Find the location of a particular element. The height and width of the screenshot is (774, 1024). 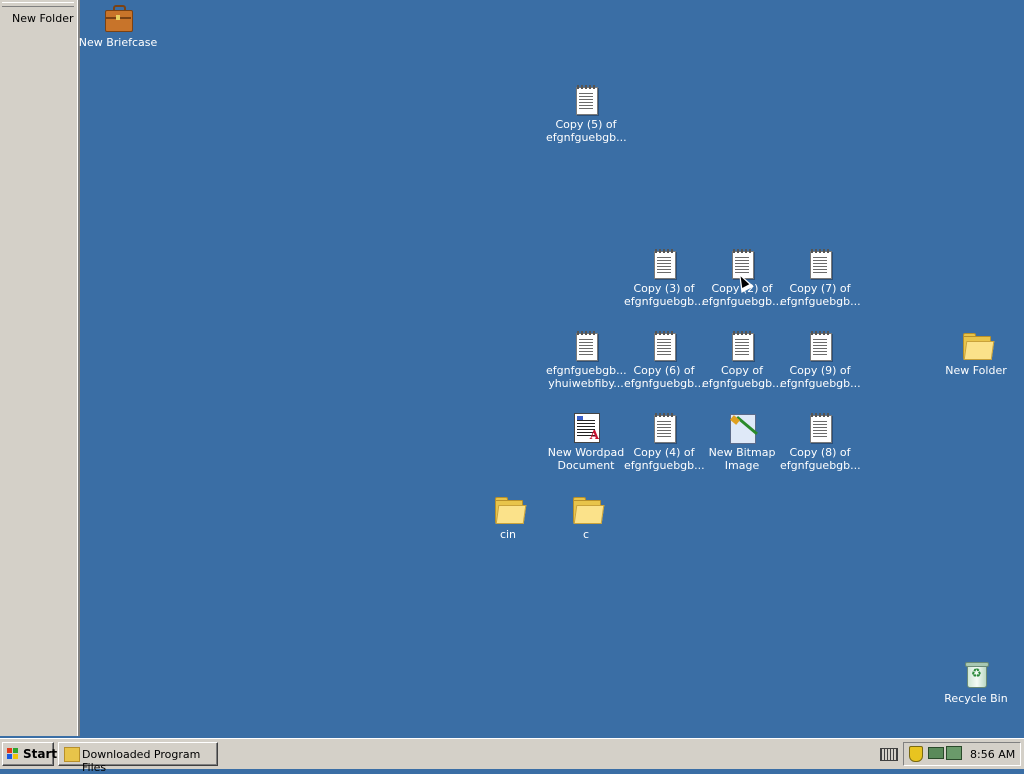

recycle-bin-icon: ♻ is located at coordinates (976, 674).